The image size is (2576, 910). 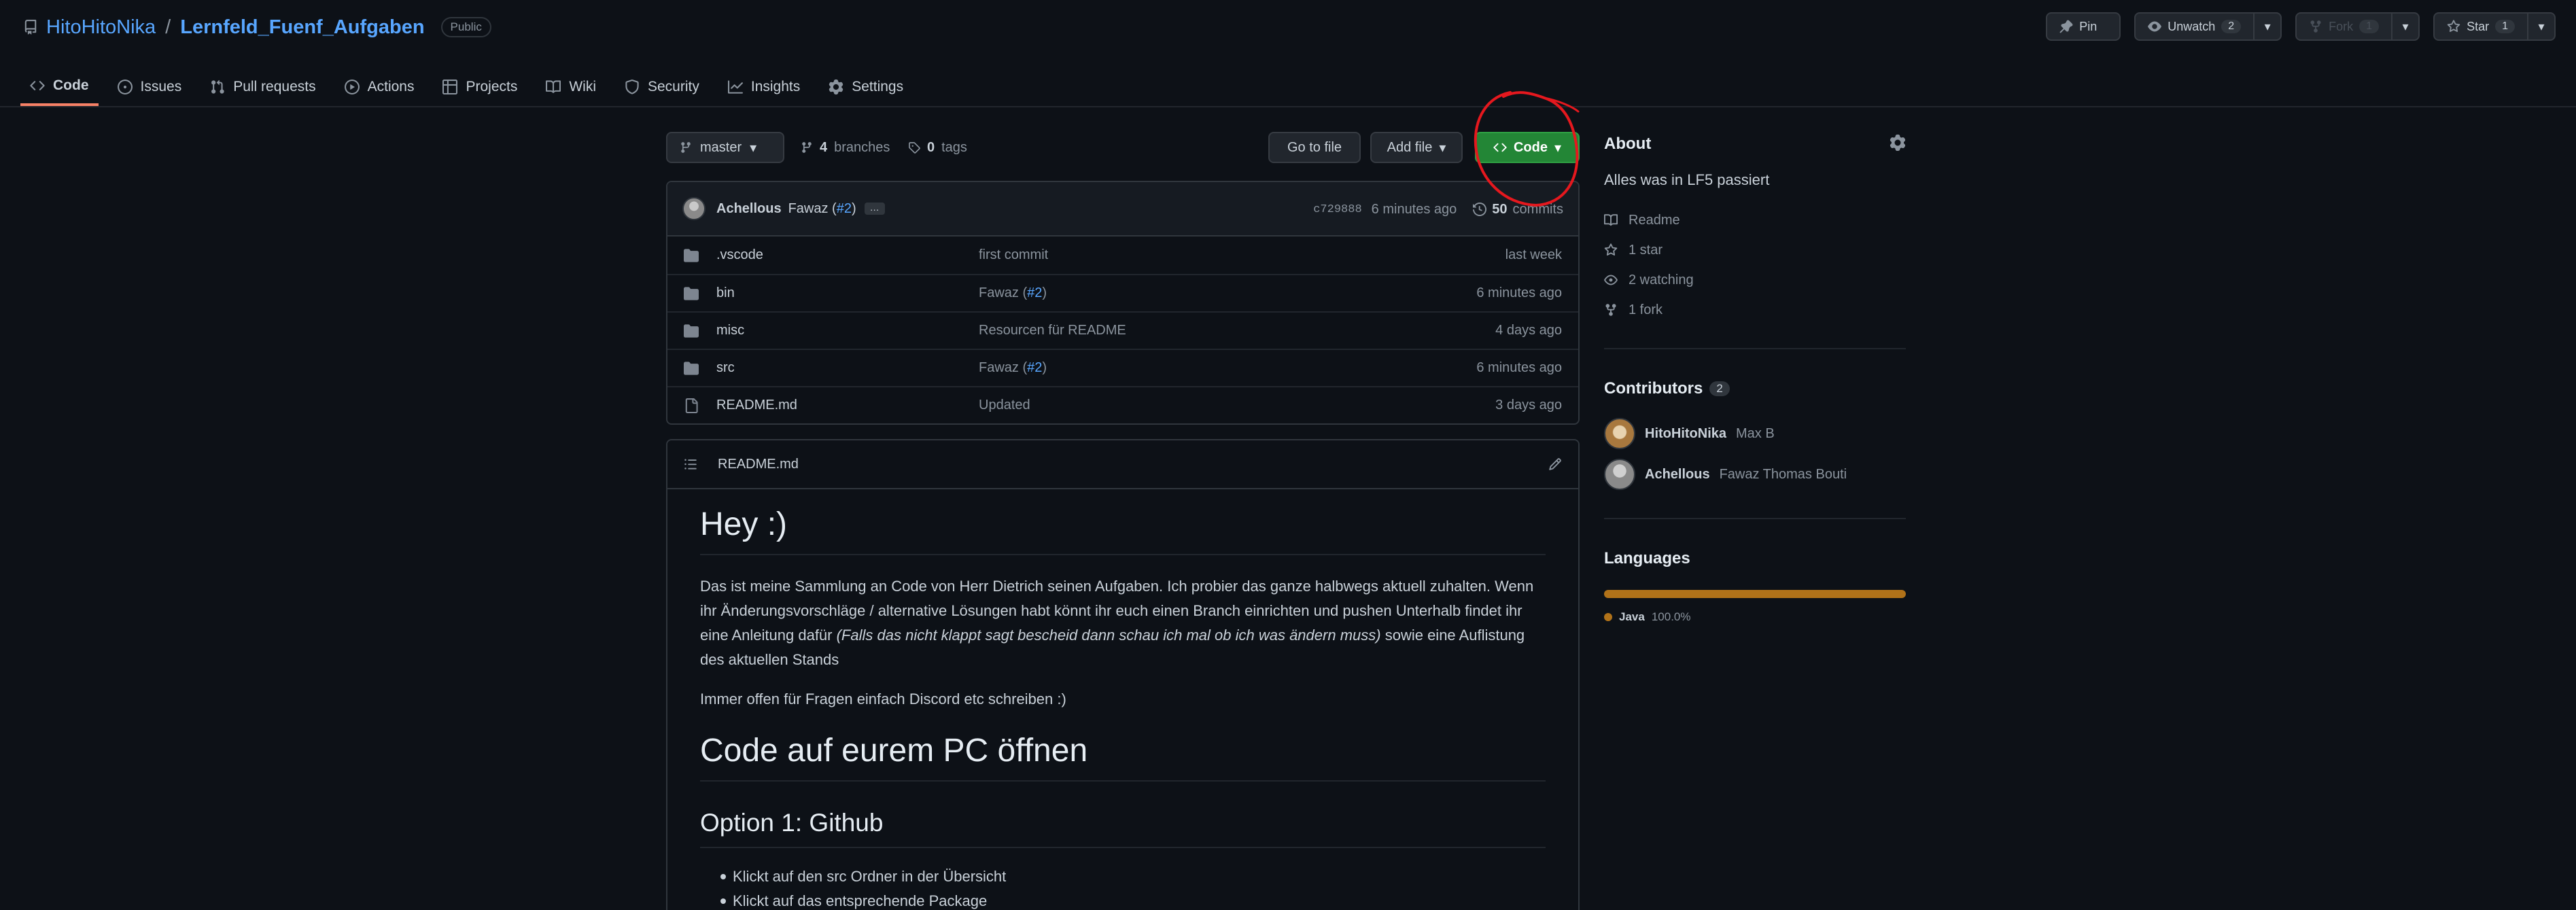 I want to click on contributor-login: Achellous, so click(x=1677, y=474).